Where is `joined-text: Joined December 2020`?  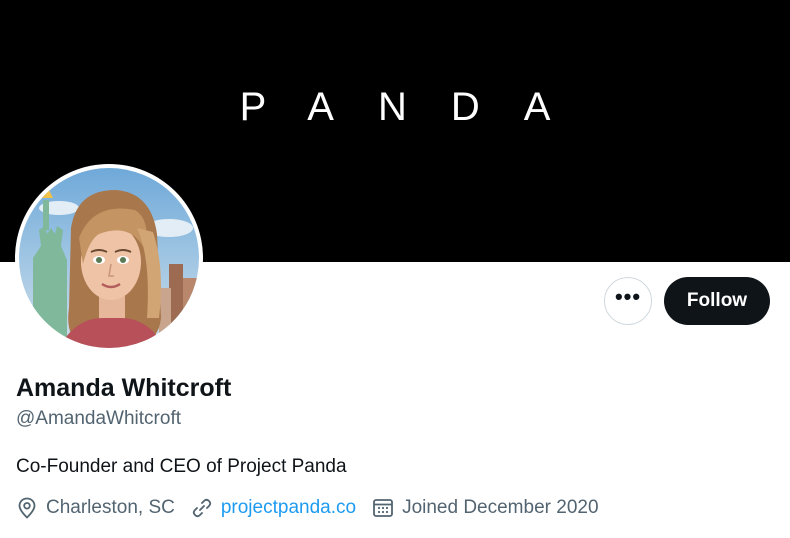 joined-text: Joined December 2020 is located at coordinates (500, 507).